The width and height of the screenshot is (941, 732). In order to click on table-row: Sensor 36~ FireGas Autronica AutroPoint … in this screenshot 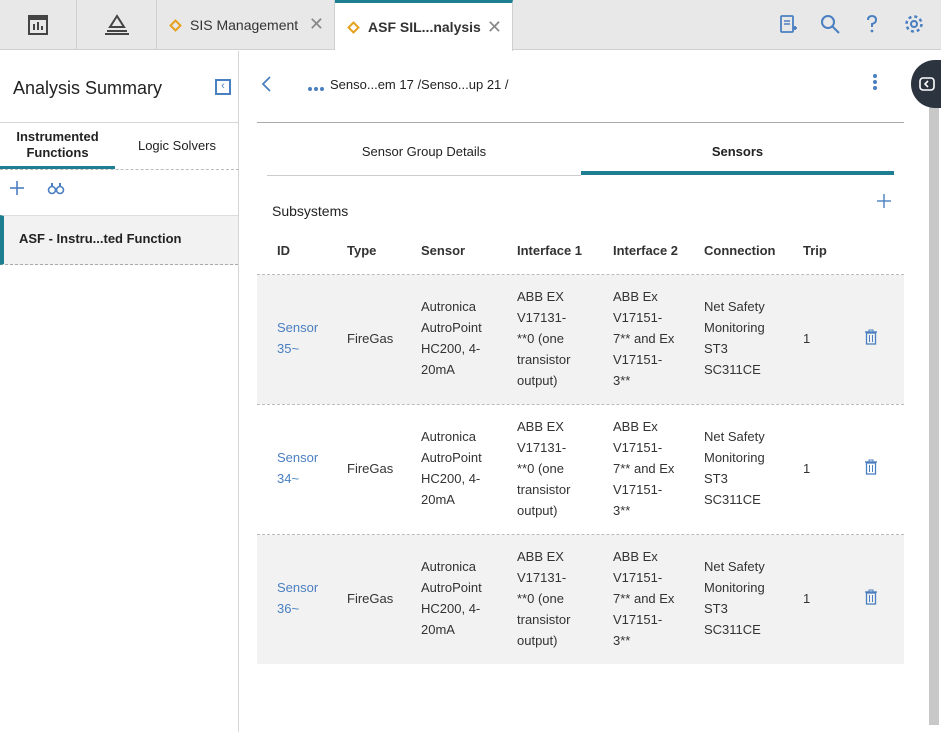, I will do `click(580, 599)`.